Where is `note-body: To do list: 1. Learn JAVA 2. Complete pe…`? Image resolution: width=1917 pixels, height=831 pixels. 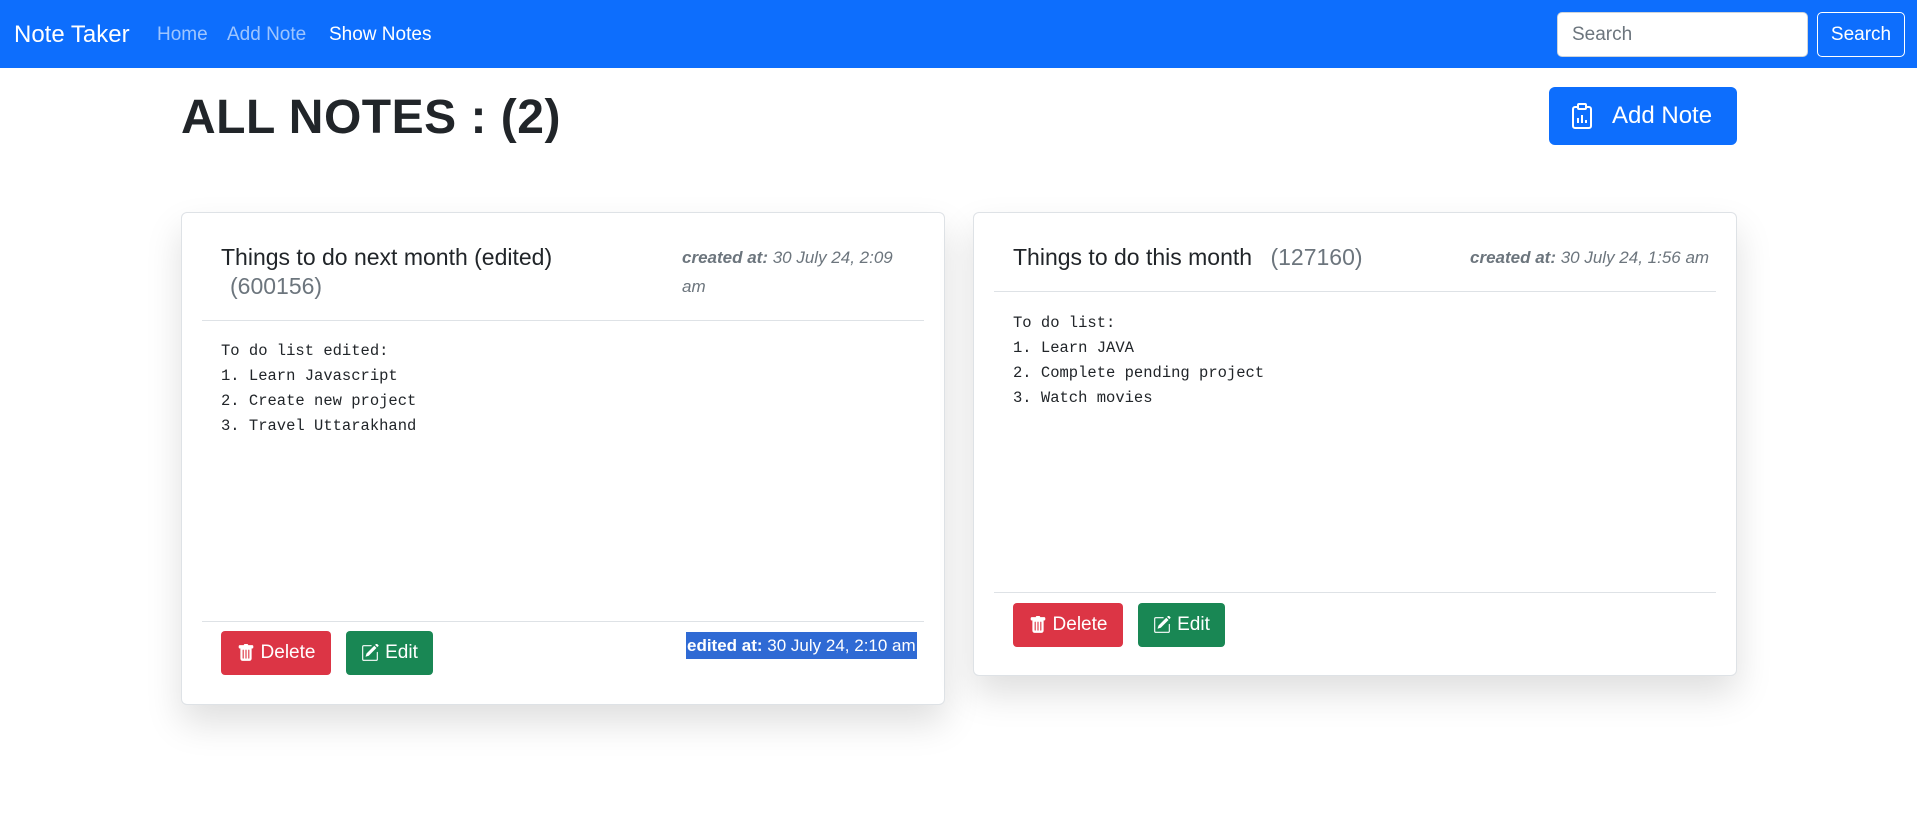 note-body: To do list: 1. Learn JAVA 2. Complete pe… is located at coordinates (1139, 360).